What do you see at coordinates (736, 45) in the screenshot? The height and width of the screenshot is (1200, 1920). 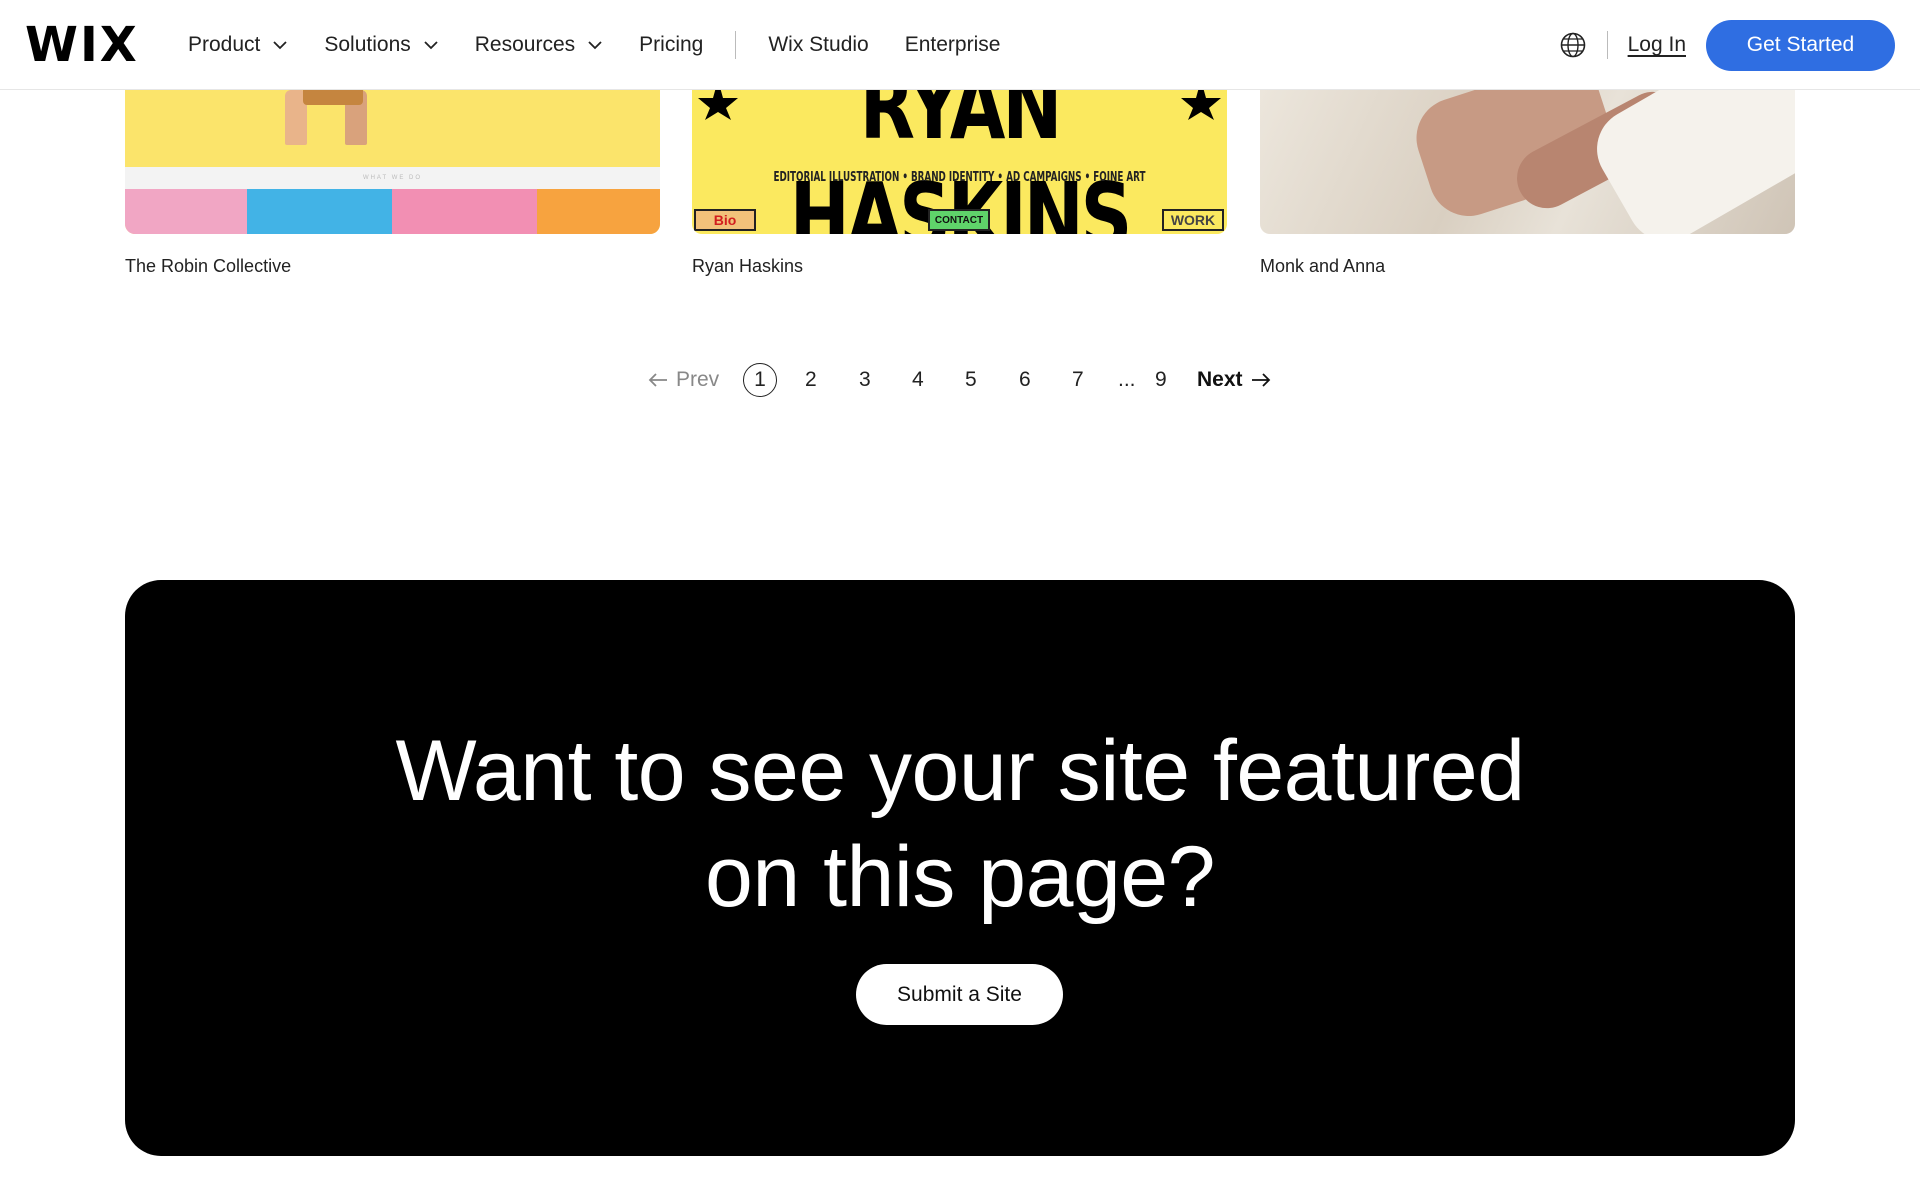 I see `nav-divider` at bounding box center [736, 45].